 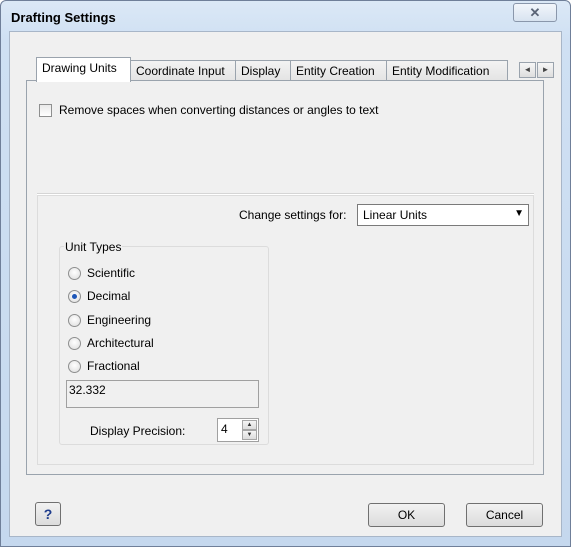 What do you see at coordinates (224, 429) in the screenshot?
I see `display-precision-value: 4` at bounding box center [224, 429].